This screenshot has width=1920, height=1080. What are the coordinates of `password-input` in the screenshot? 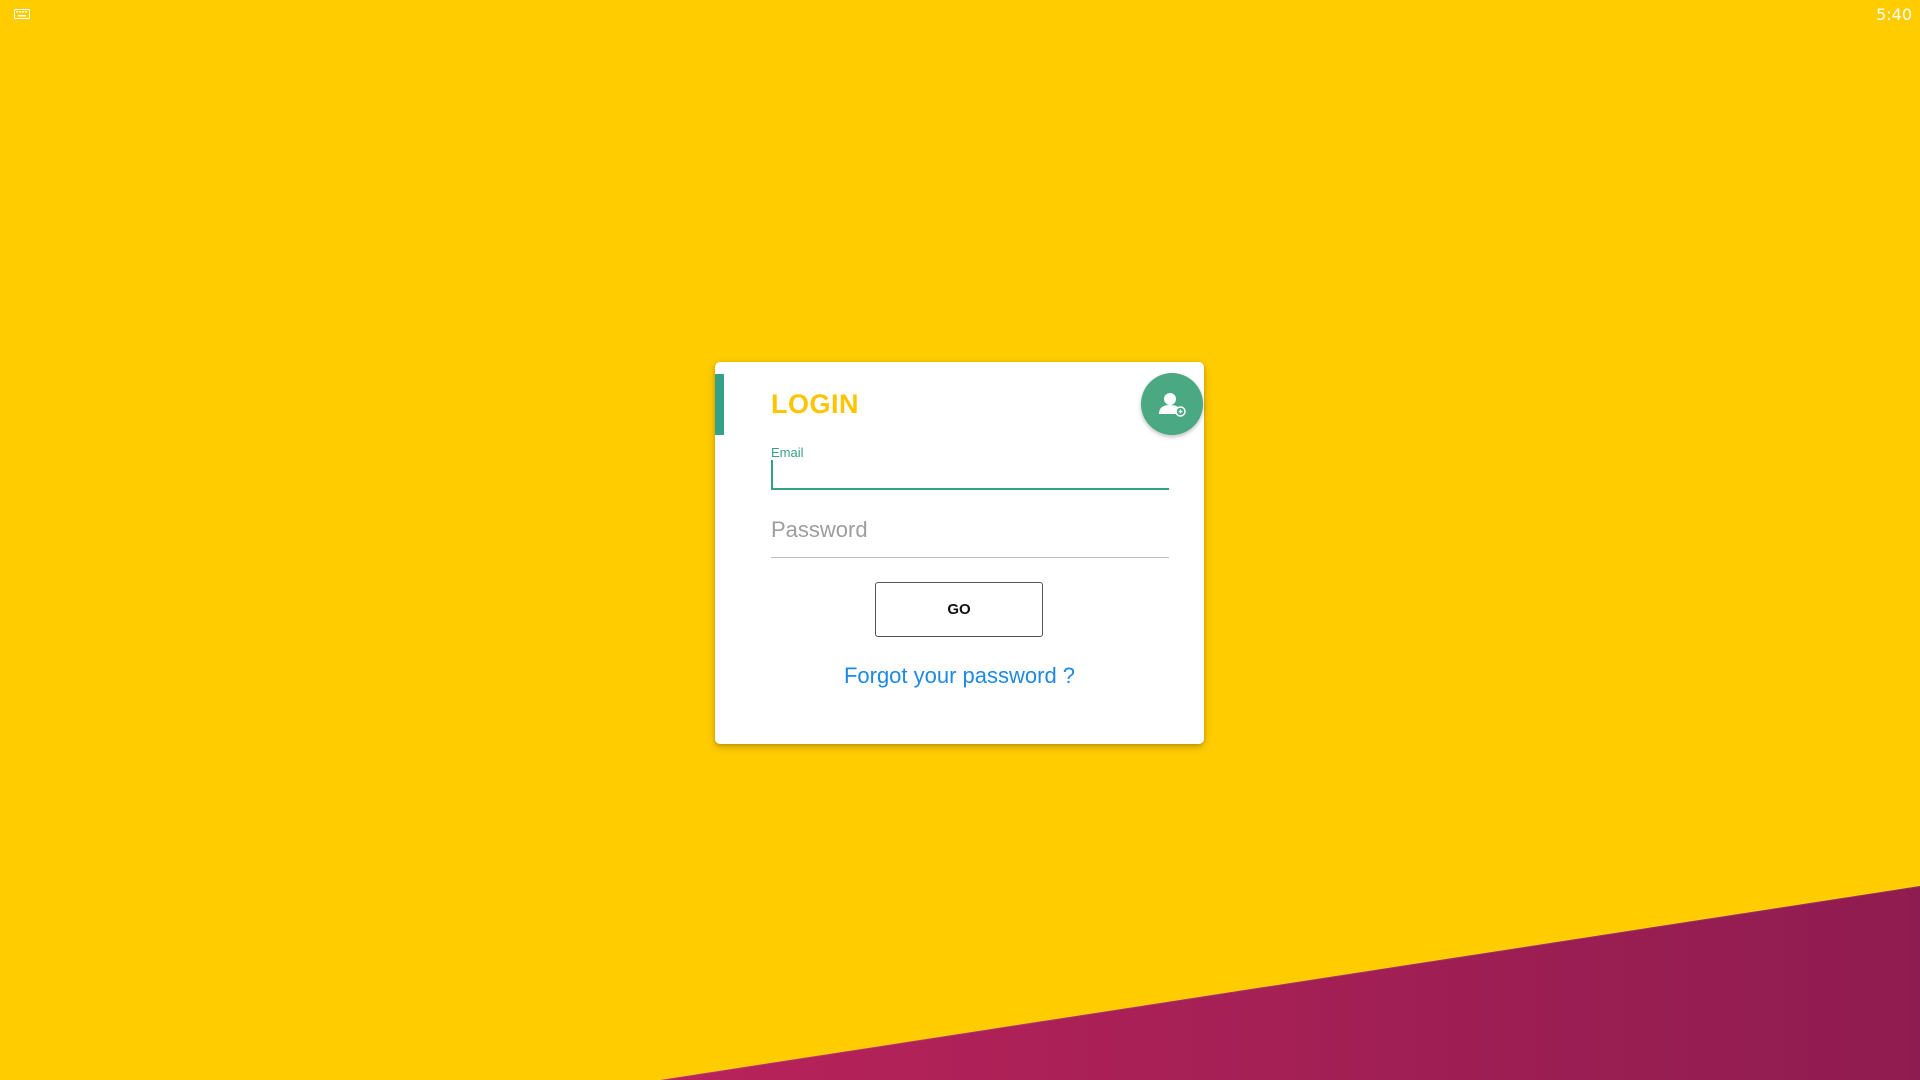 It's located at (970, 534).